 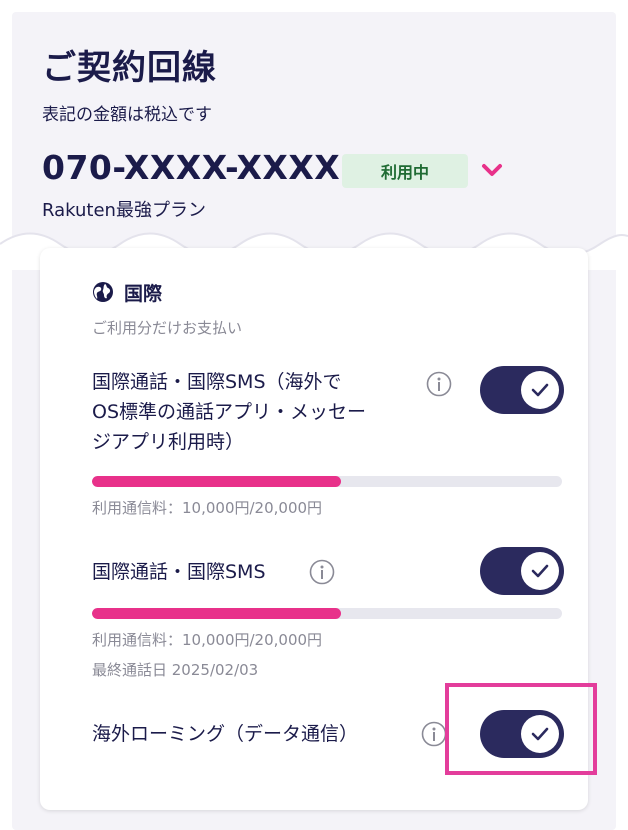 What do you see at coordinates (168, 442) in the screenshot?
I see `label-line: ジアプリ利用時）` at bounding box center [168, 442].